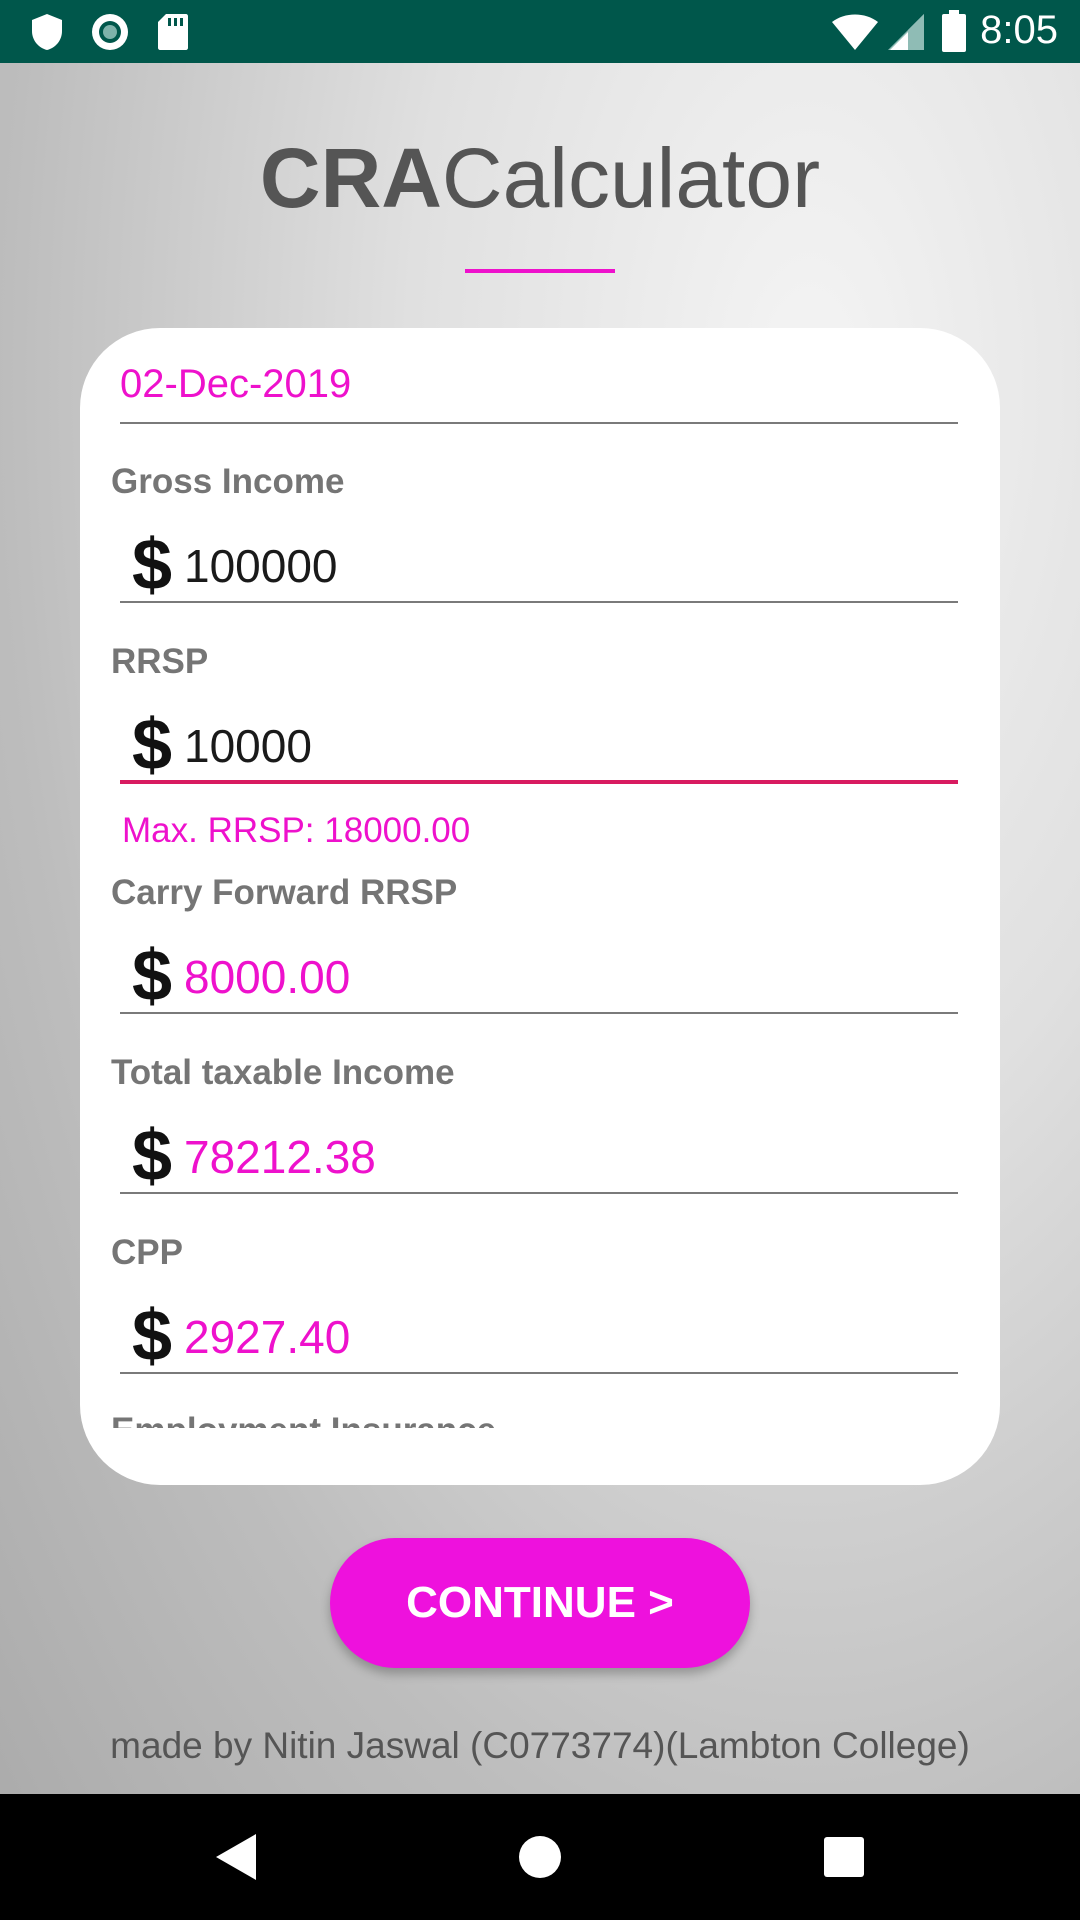 The image size is (1080, 1920). What do you see at coordinates (152, 1156) in the screenshot?
I see `total-taxable-dollar-icon: $` at bounding box center [152, 1156].